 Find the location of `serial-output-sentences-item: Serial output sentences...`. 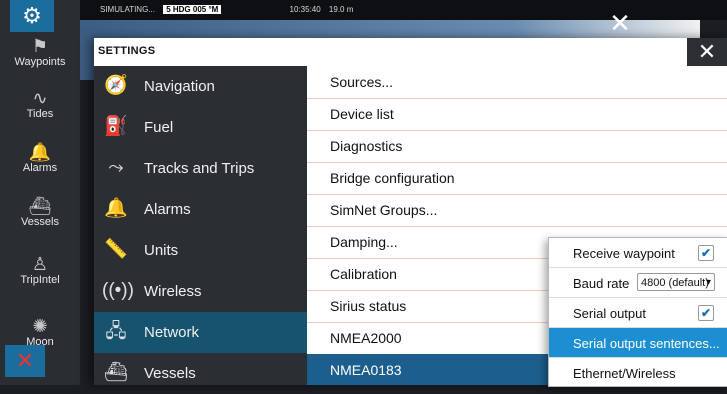

serial-output-sentences-item: Serial output sentences... is located at coordinates (638, 343).